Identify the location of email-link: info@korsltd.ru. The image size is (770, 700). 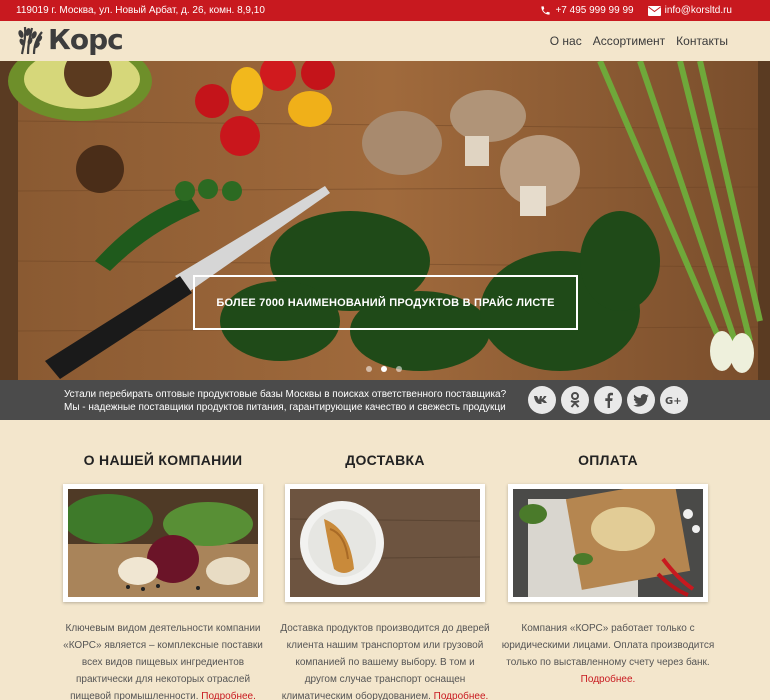
(689, 10).